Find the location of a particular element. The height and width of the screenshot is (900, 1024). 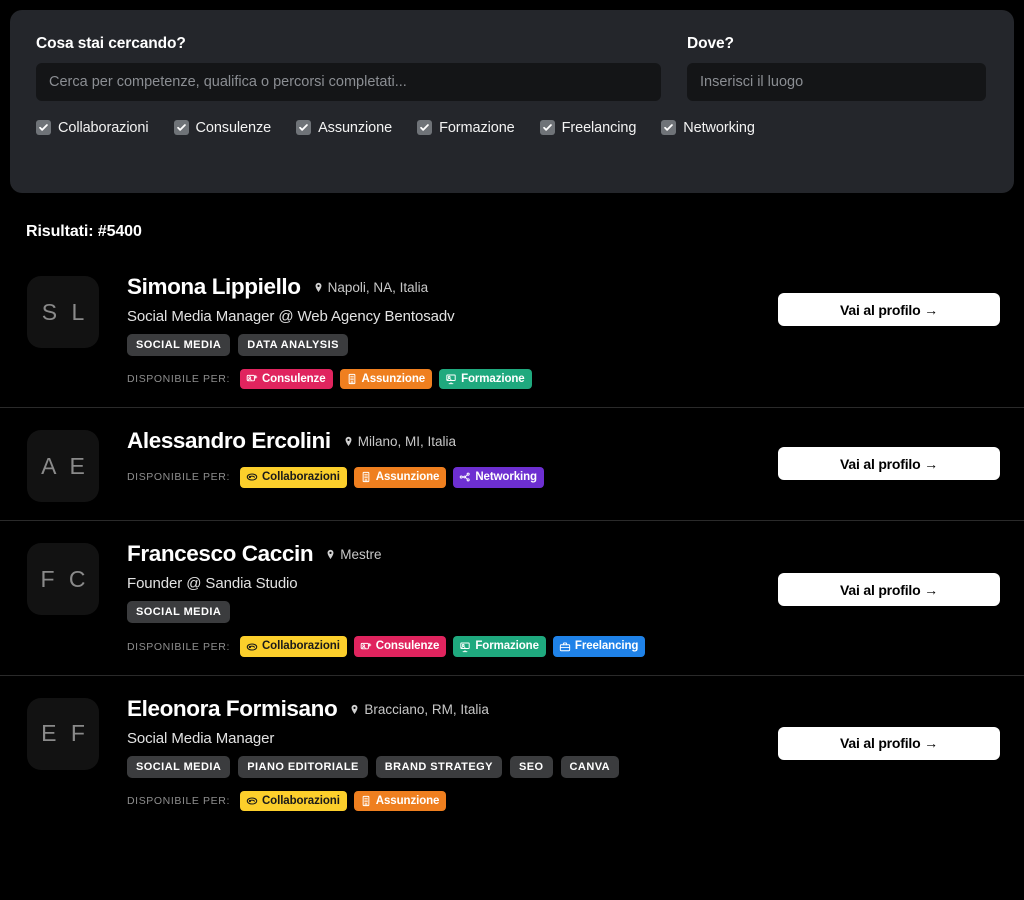

skill-tag: PIANO EDITORIALE is located at coordinates (303, 766).